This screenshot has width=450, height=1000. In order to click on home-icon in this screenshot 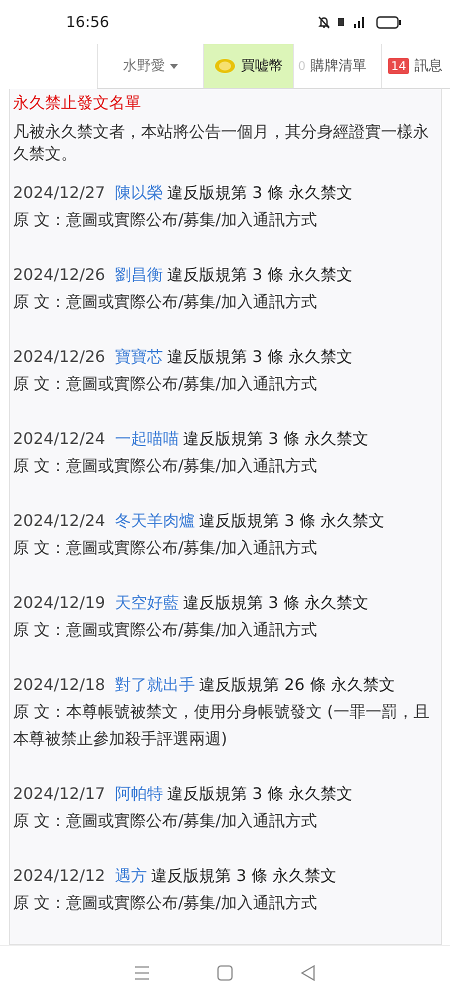, I will do `click(224, 973)`.